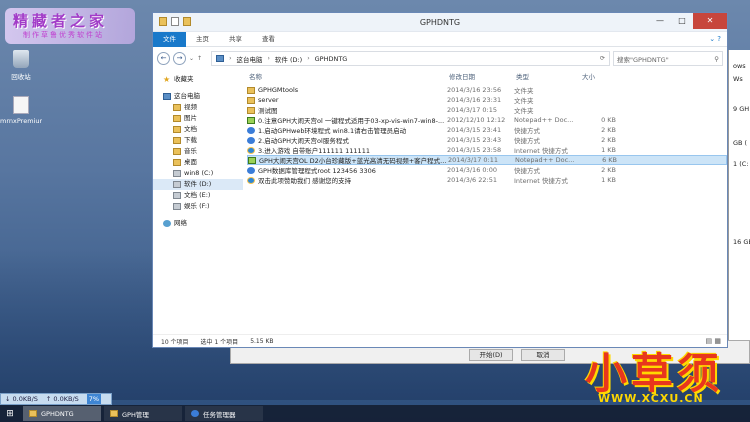 This screenshot has height=422, width=750. What do you see at coordinates (198, 151) in the screenshot?
I see `nav-music: 音乐` at bounding box center [198, 151].